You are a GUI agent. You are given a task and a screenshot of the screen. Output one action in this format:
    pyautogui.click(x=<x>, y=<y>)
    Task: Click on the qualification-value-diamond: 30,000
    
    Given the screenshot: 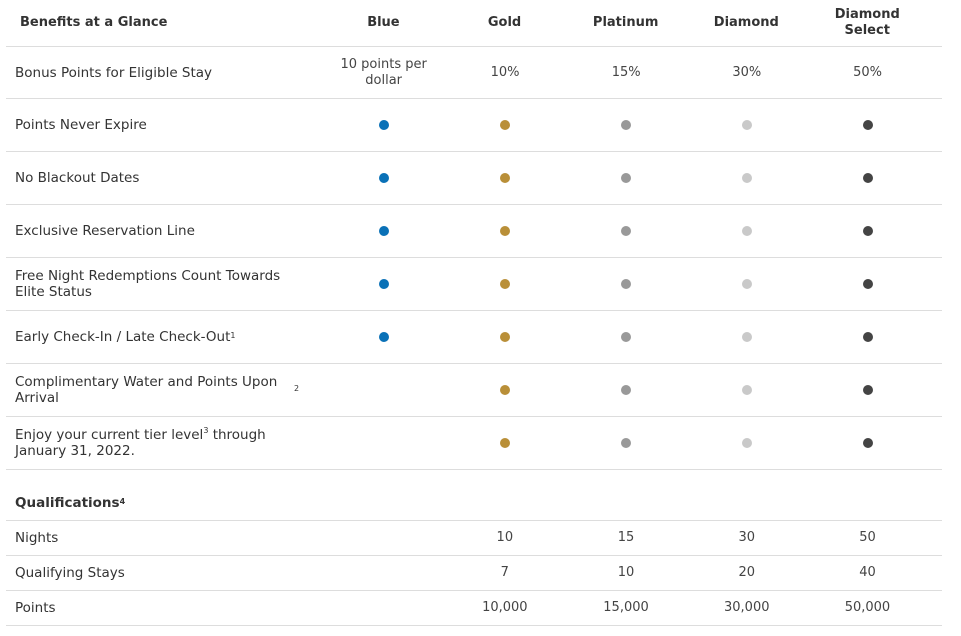 What is the action you would take?
    pyautogui.click(x=747, y=607)
    